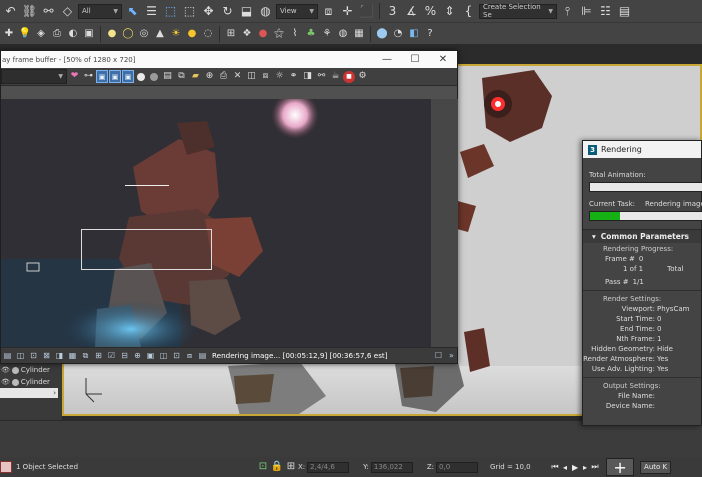  Describe the element at coordinates (54, 393) in the screenshot. I see `scroll-right-icon: ›` at that location.